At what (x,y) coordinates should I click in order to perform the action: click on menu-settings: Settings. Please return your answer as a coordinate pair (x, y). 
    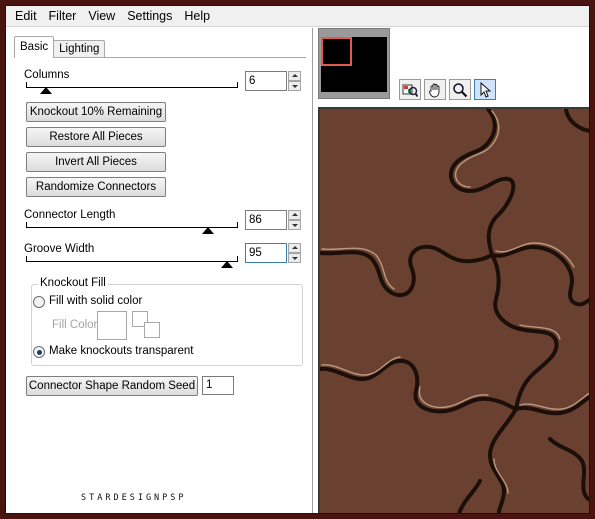
    Looking at the image, I should click on (149, 16).